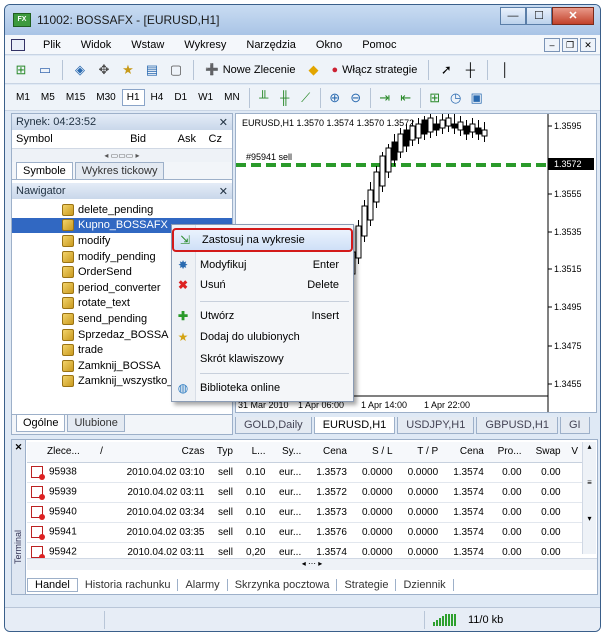 This screenshot has width=605, height=636. Describe the element at coordinates (328, 452) in the screenshot. I see `col-price: Cena` at that location.